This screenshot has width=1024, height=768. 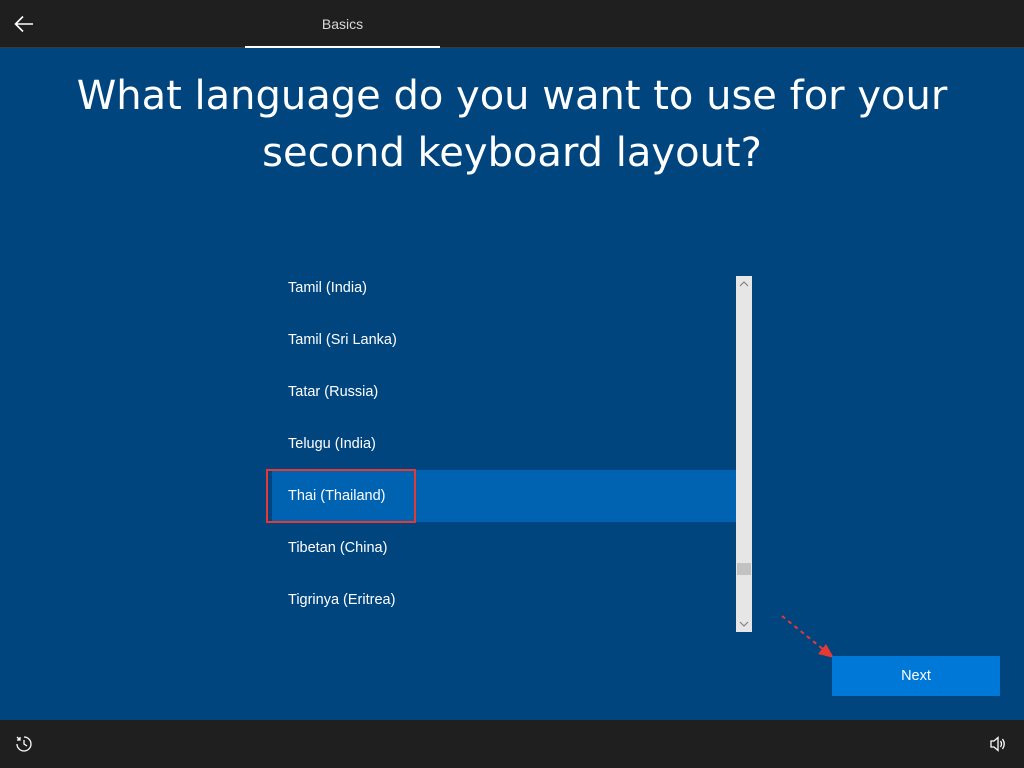 I want to click on scroll-thumb, so click(x=744, y=569).